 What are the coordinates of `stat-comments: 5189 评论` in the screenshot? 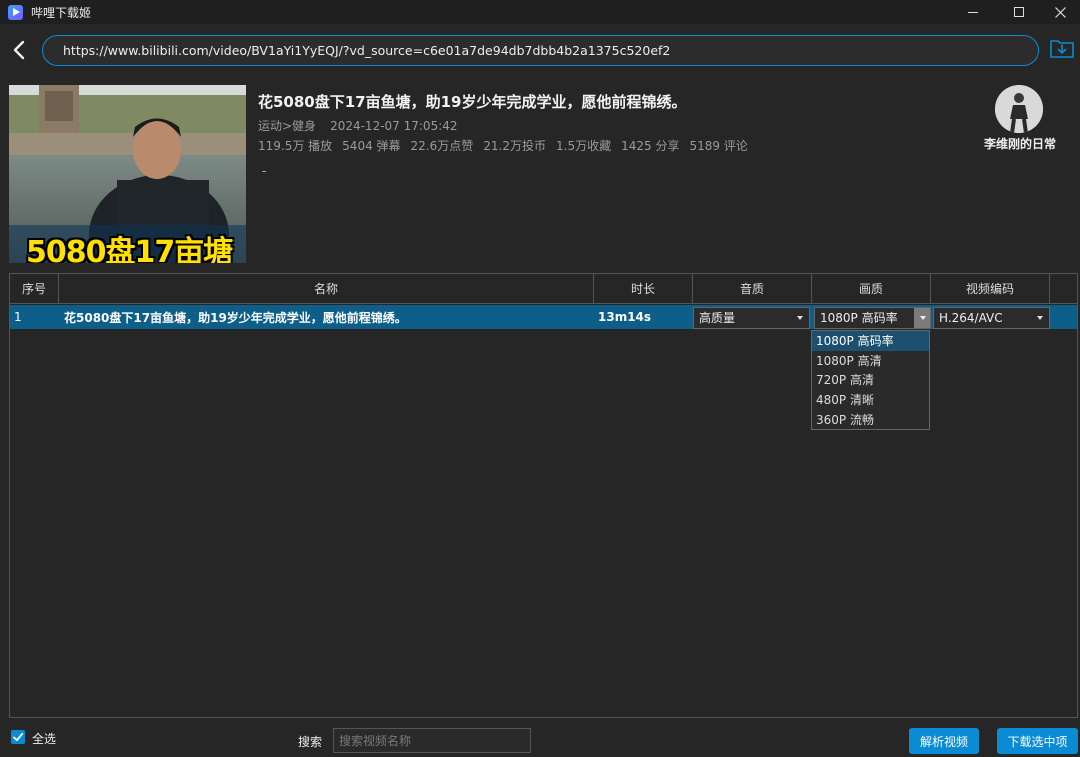 It's located at (718, 146).